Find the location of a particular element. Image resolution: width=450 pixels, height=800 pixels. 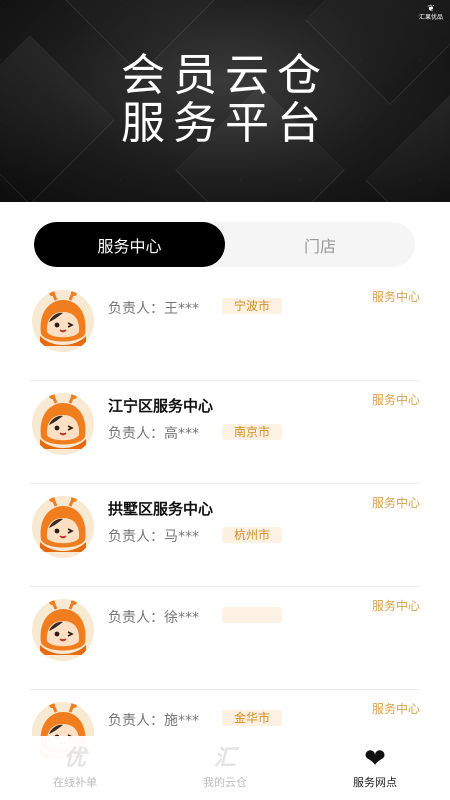

youxuan-icon: 优 is located at coordinates (74, 758).